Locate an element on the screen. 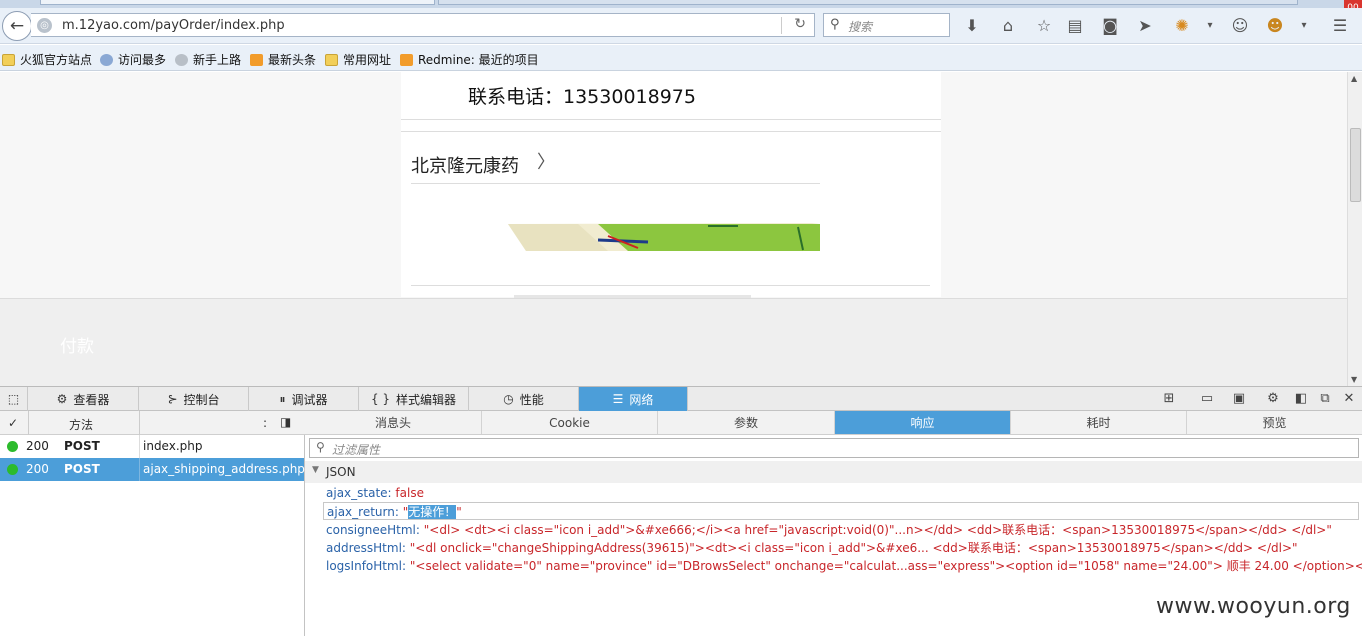 The width and height of the screenshot is (1362, 636). store-name: 北京隆元康药 is located at coordinates (465, 165).